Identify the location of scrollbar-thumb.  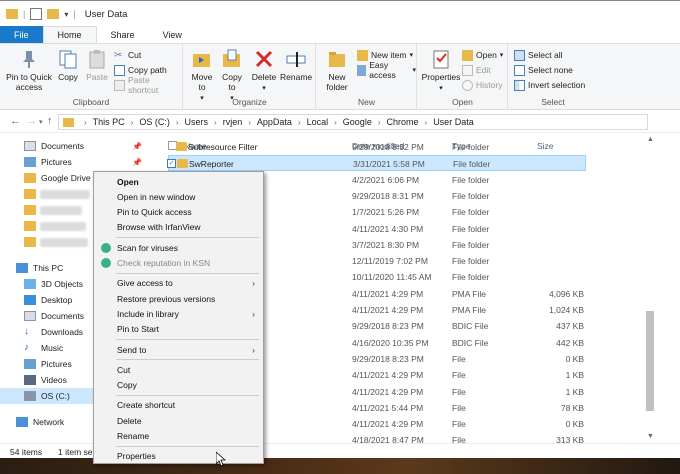
(650, 361).